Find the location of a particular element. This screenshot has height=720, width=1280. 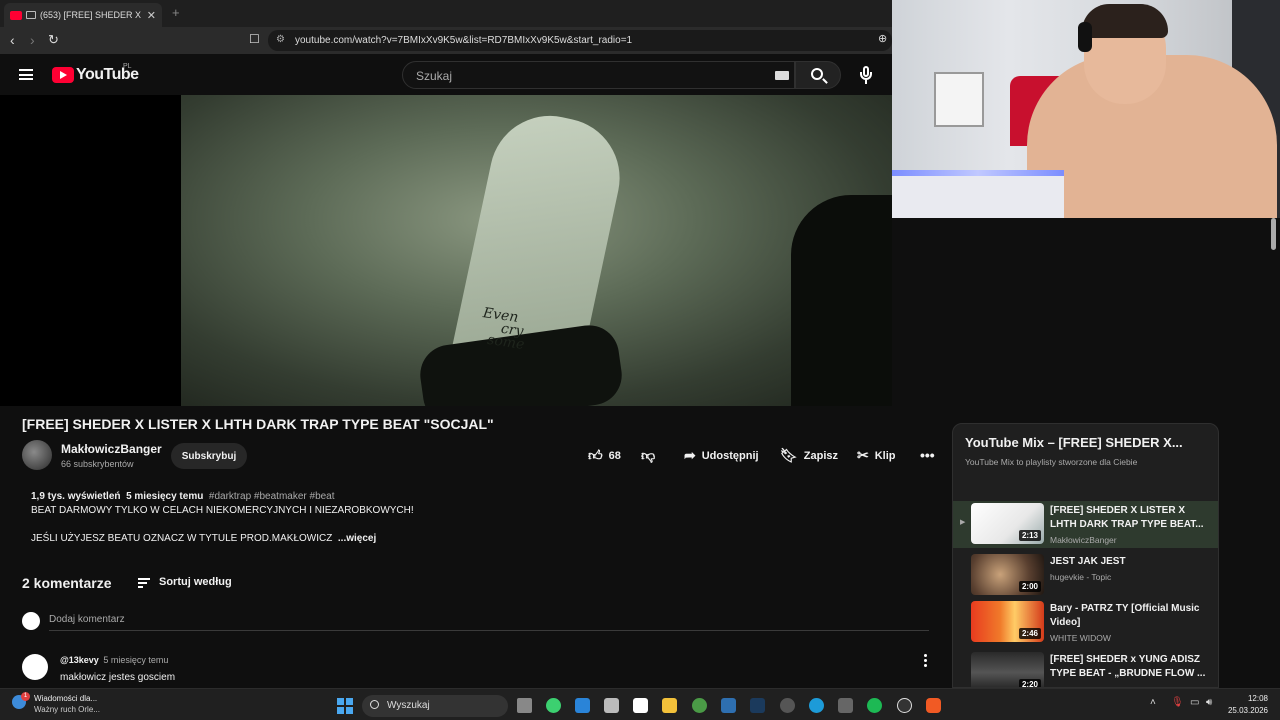

app-icon is located at coordinates (845, 705).